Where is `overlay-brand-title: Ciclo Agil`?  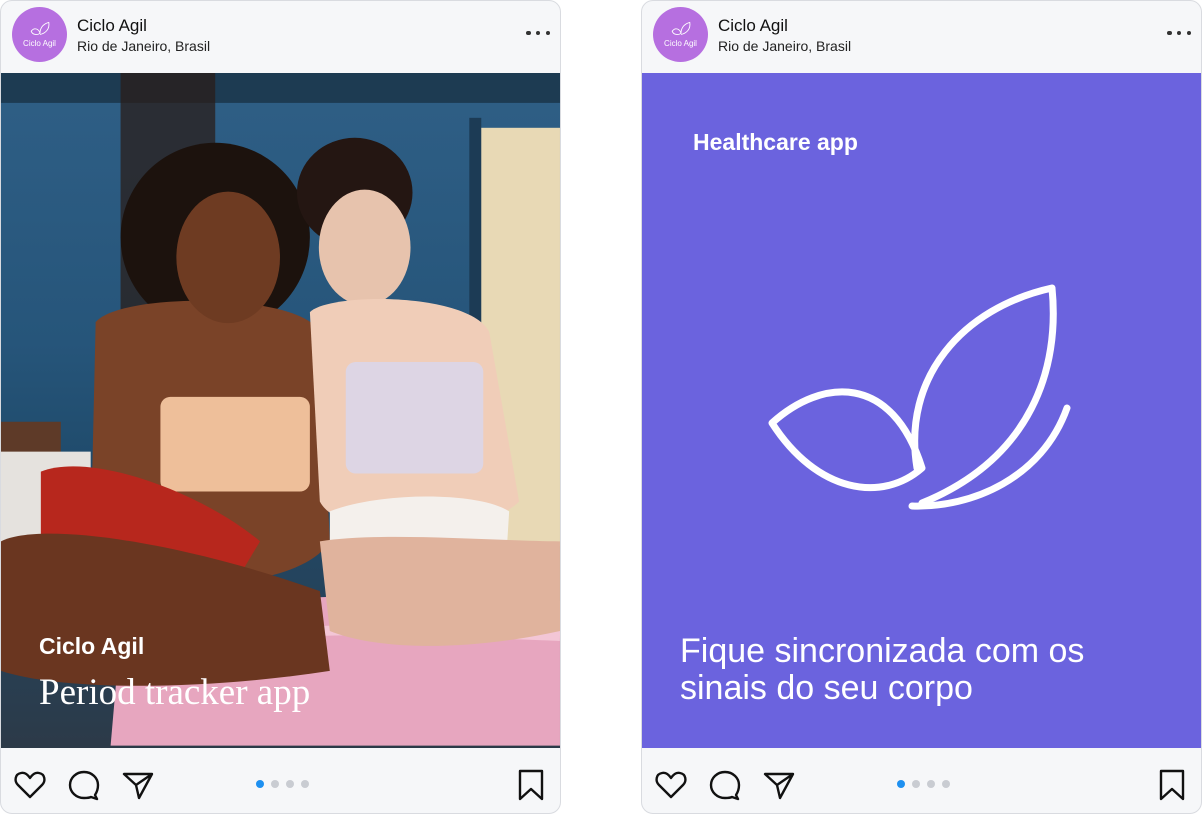 overlay-brand-title: Ciclo Agil is located at coordinates (92, 646).